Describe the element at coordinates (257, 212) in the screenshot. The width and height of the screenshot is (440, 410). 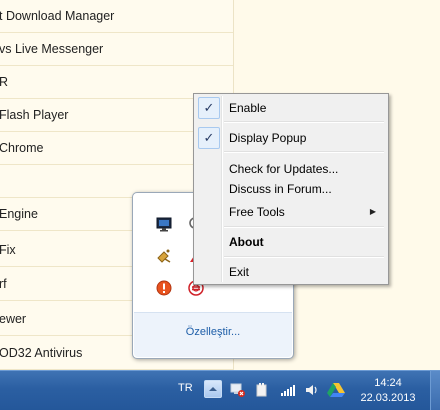
I see `menu-item-label: Free Tools` at that location.